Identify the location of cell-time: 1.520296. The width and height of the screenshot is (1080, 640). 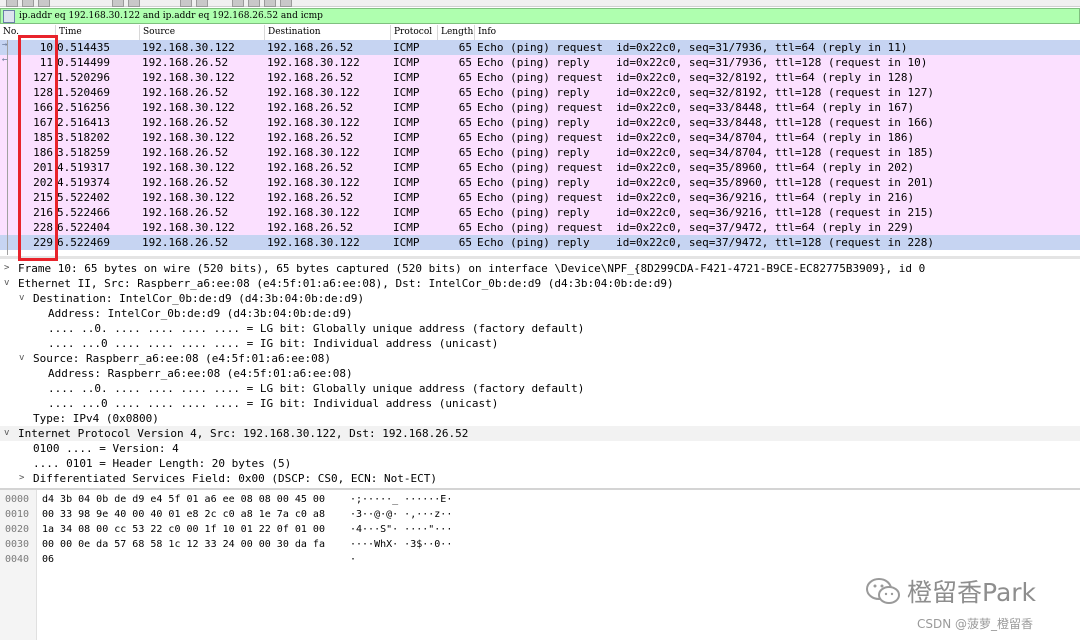
(83, 77).